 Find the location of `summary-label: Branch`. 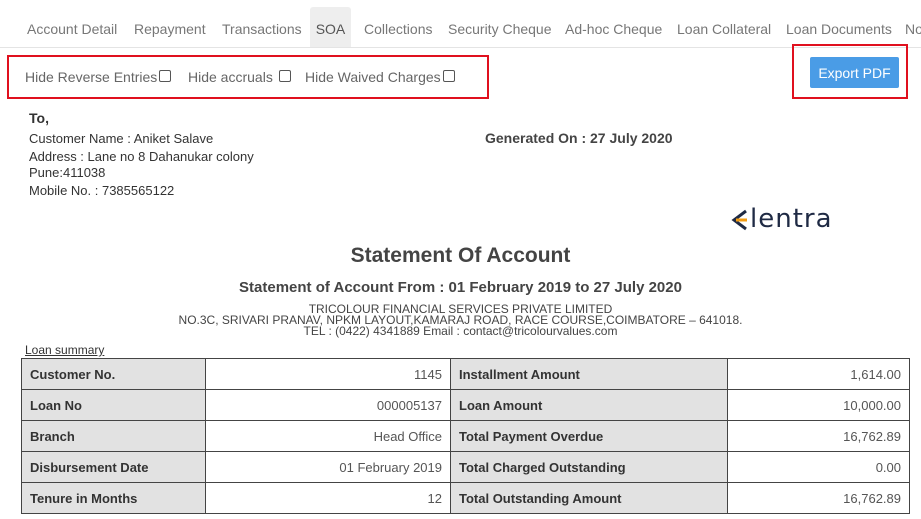

summary-label: Branch is located at coordinates (113, 436).